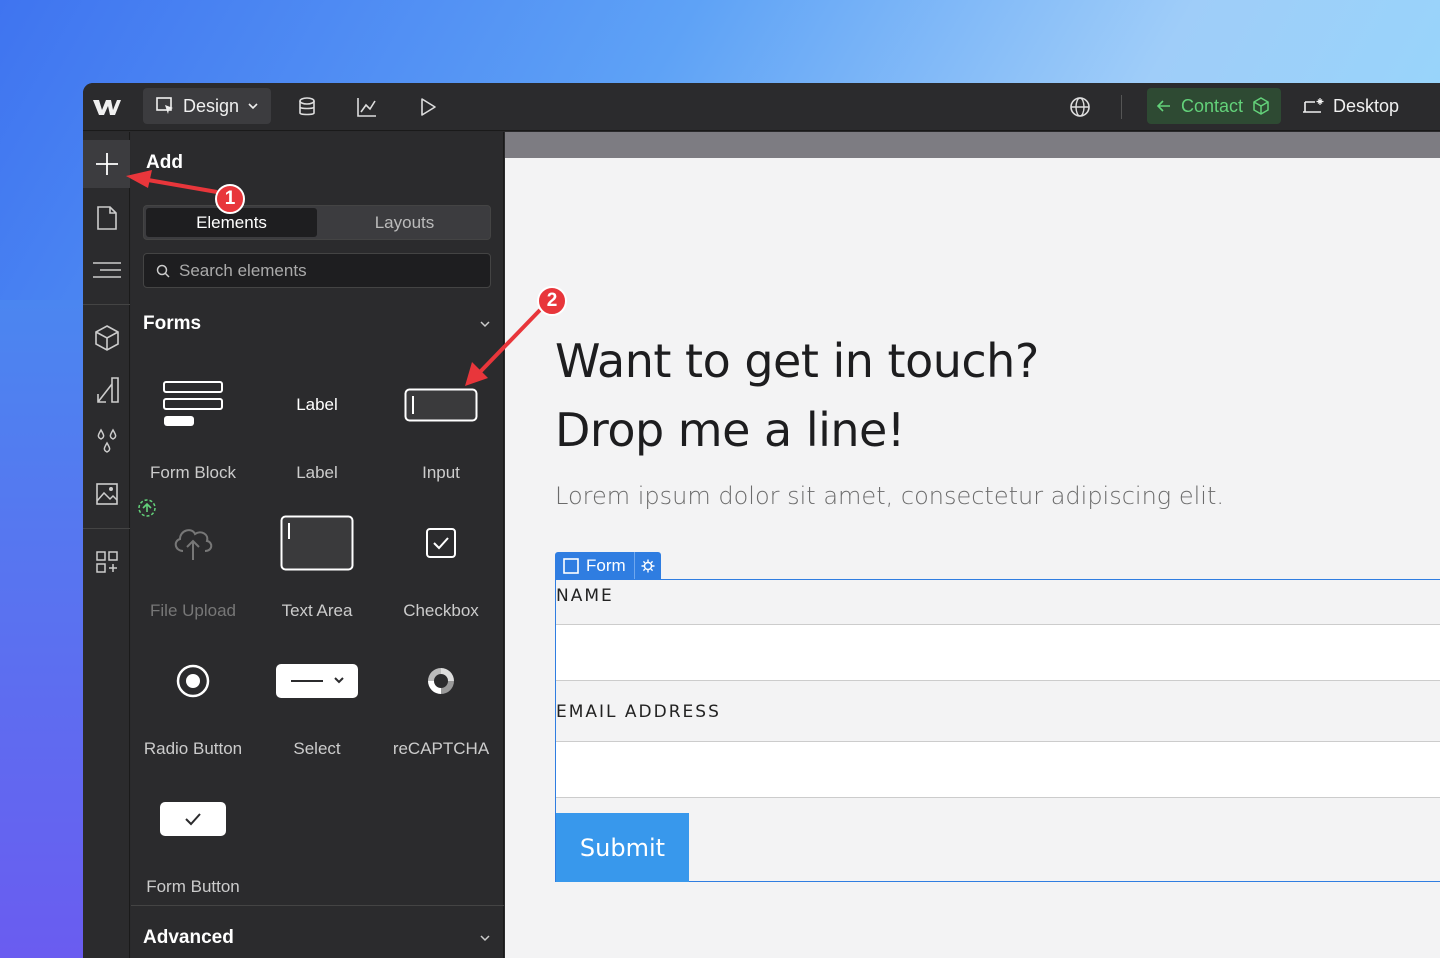 This screenshot has height=958, width=1440. I want to click on annotation-arrows, so click(334, 278).